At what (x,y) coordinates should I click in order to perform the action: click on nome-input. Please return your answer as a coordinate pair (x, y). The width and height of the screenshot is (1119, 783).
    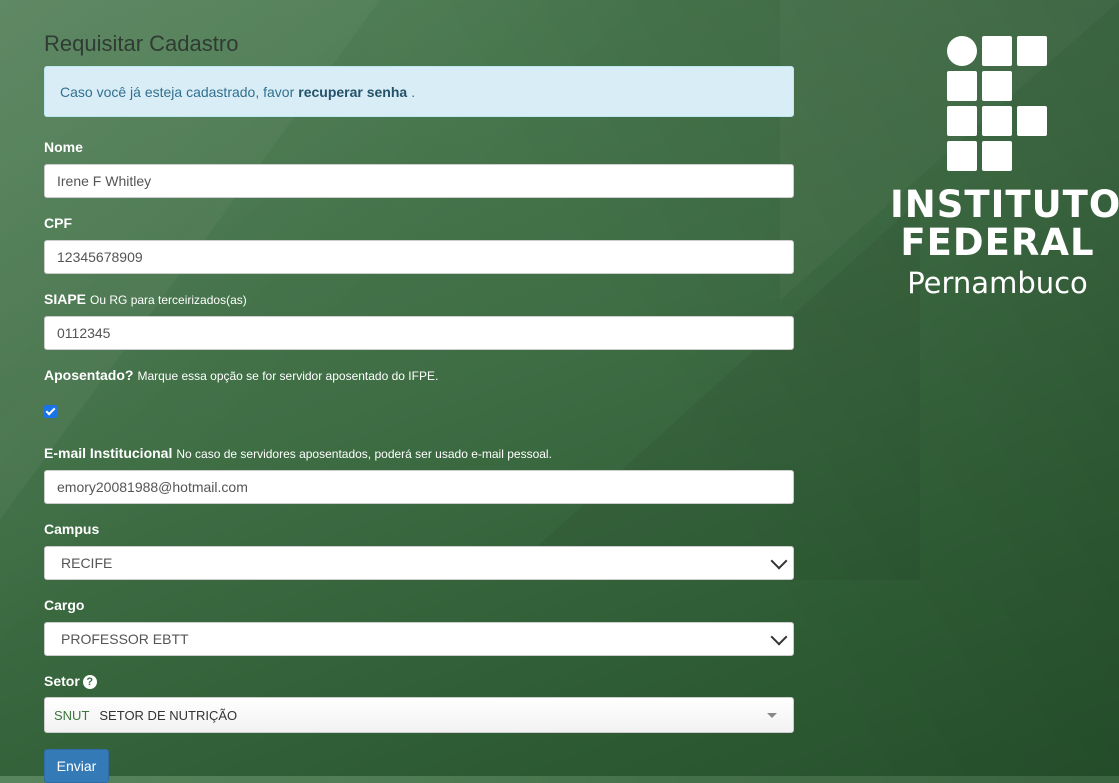
    Looking at the image, I should click on (419, 181).